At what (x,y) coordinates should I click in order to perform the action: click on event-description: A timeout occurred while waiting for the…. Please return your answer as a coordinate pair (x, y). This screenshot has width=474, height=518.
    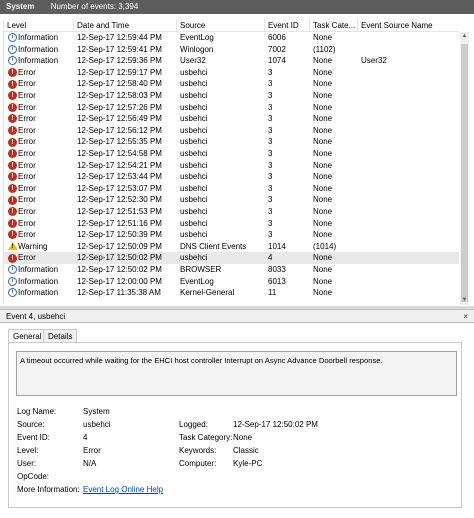
    Looking at the image, I should click on (236, 373).